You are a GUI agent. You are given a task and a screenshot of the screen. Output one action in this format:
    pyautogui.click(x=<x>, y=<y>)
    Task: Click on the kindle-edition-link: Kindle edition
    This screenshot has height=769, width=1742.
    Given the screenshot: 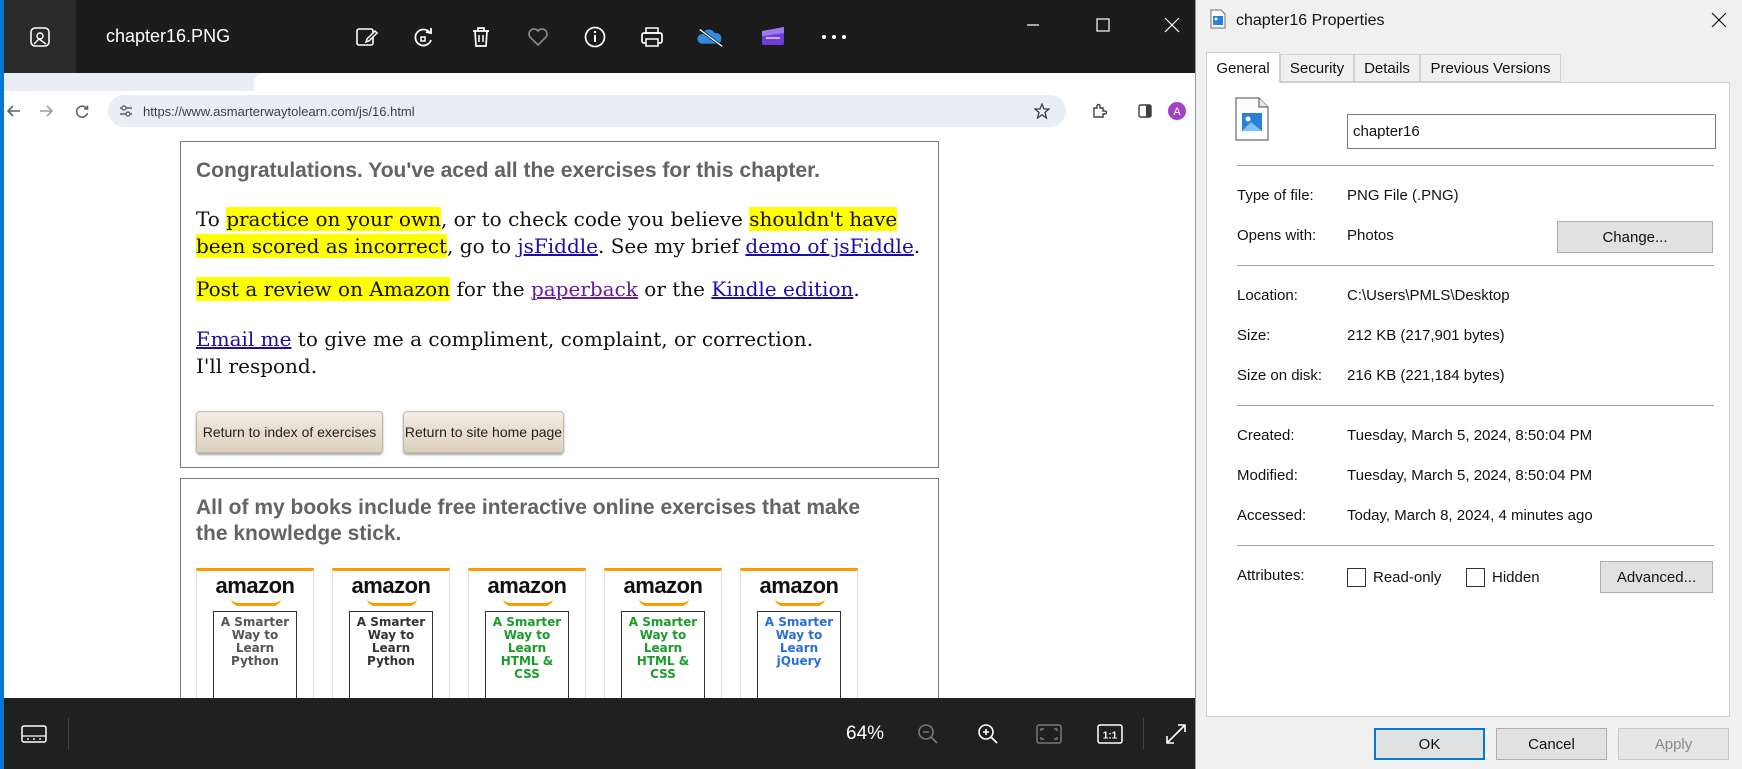 What is the action you would take?
    pyautogui.click(x=782, y=289)
    